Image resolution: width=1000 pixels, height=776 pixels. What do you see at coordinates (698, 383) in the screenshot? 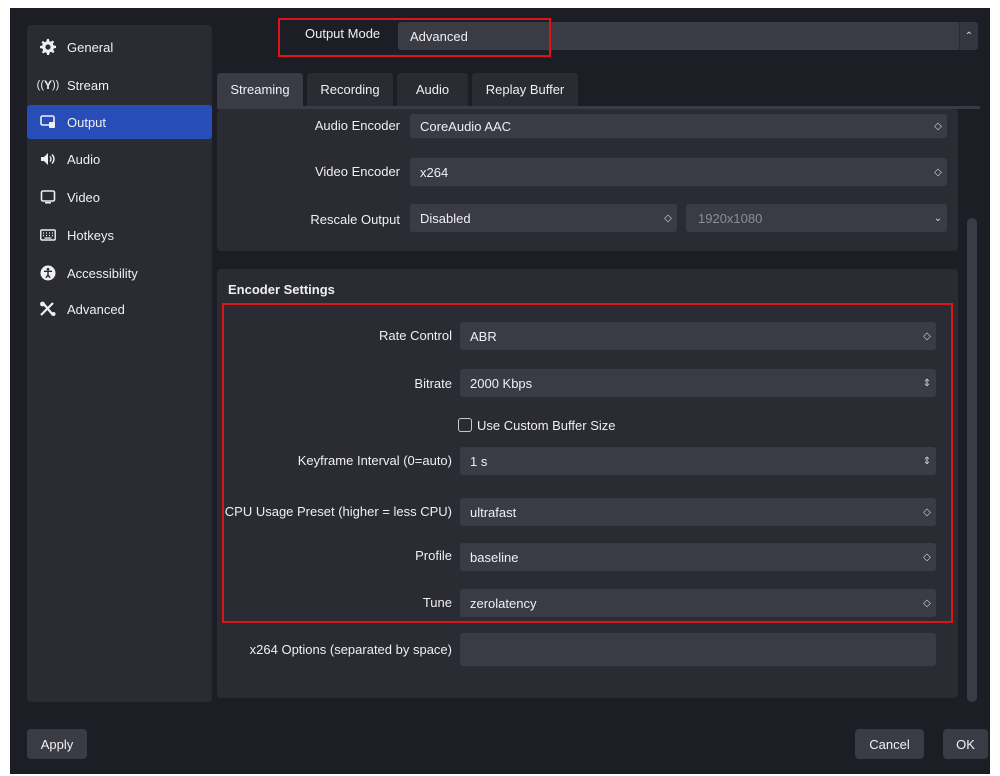
I see `bitrate-spinbox: 2000 Kbps ⇕` at bounding box center [698, 383].